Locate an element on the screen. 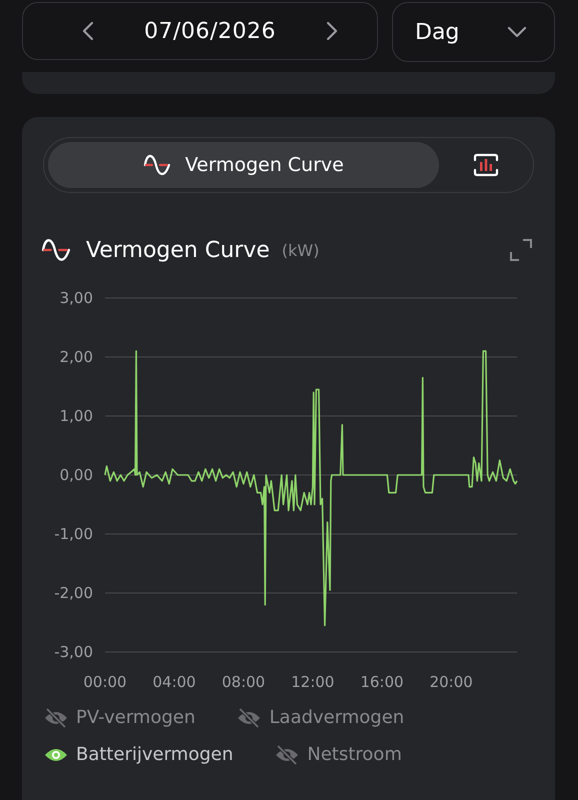 This screenshot has height=800, width=578. x-axis-label: 00:00 is located at coordinates (105, 682).